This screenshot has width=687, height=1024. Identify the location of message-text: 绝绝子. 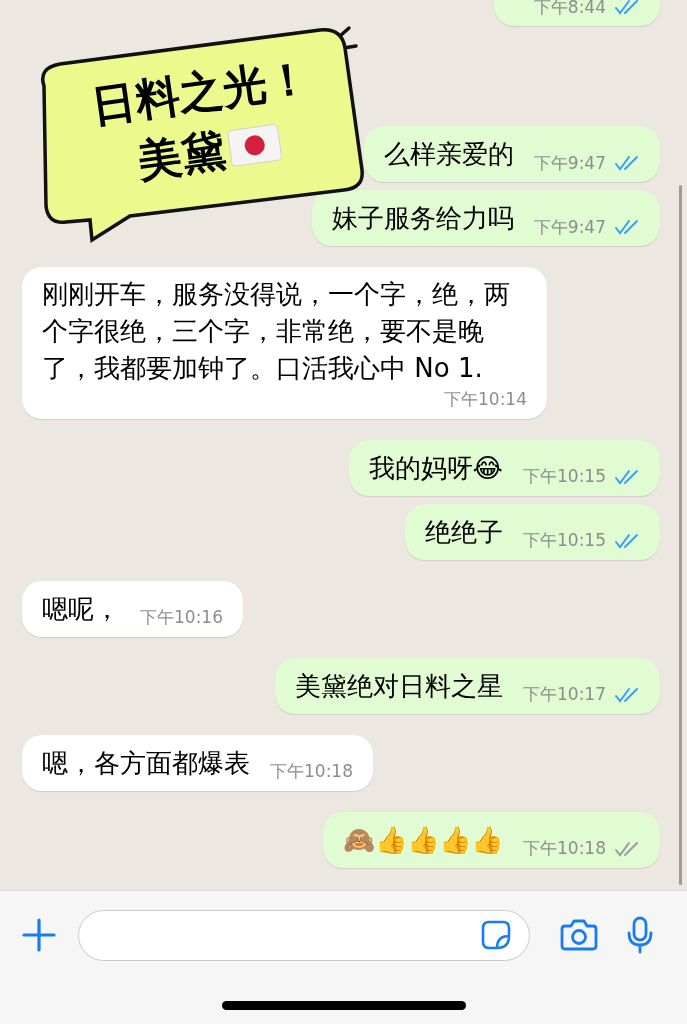
(464, 532).